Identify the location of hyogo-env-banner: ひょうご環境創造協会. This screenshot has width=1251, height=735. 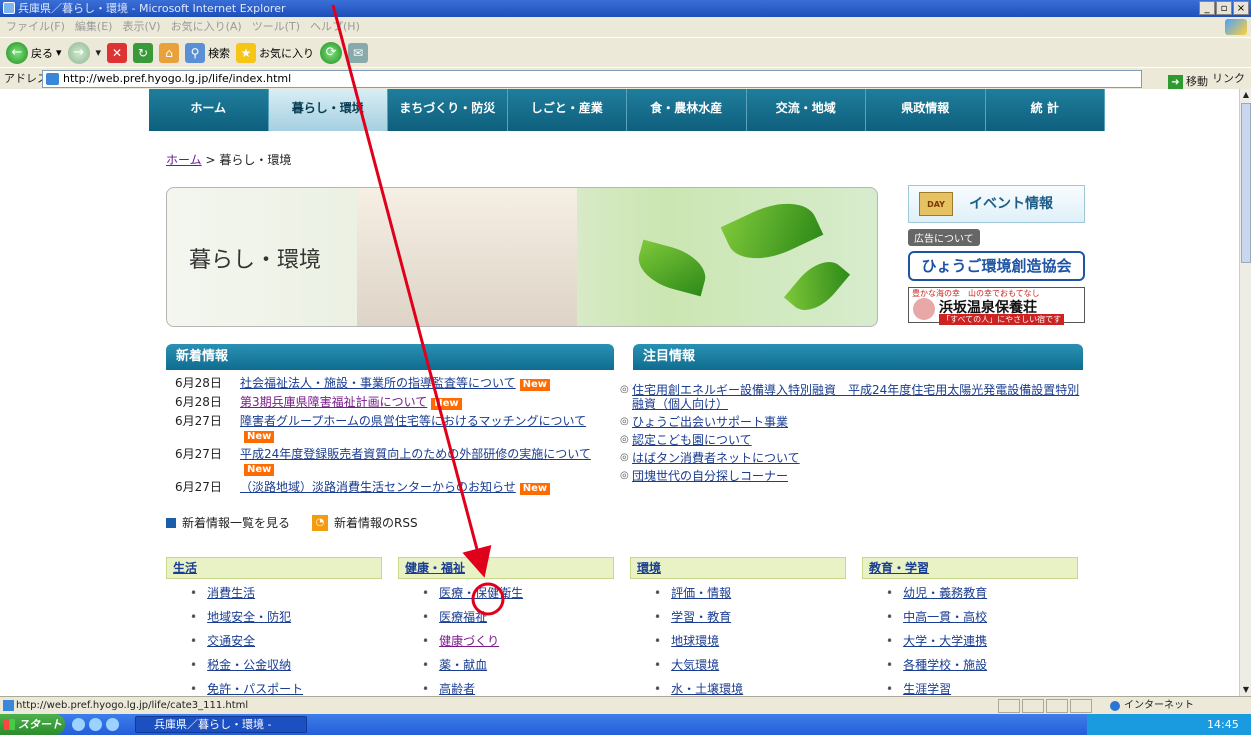
(996, 266).